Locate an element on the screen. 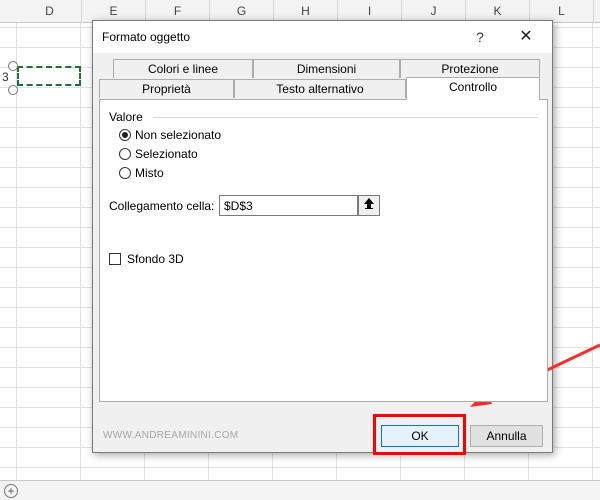  close-icon: ✕ is located at coordinates (526, 37).